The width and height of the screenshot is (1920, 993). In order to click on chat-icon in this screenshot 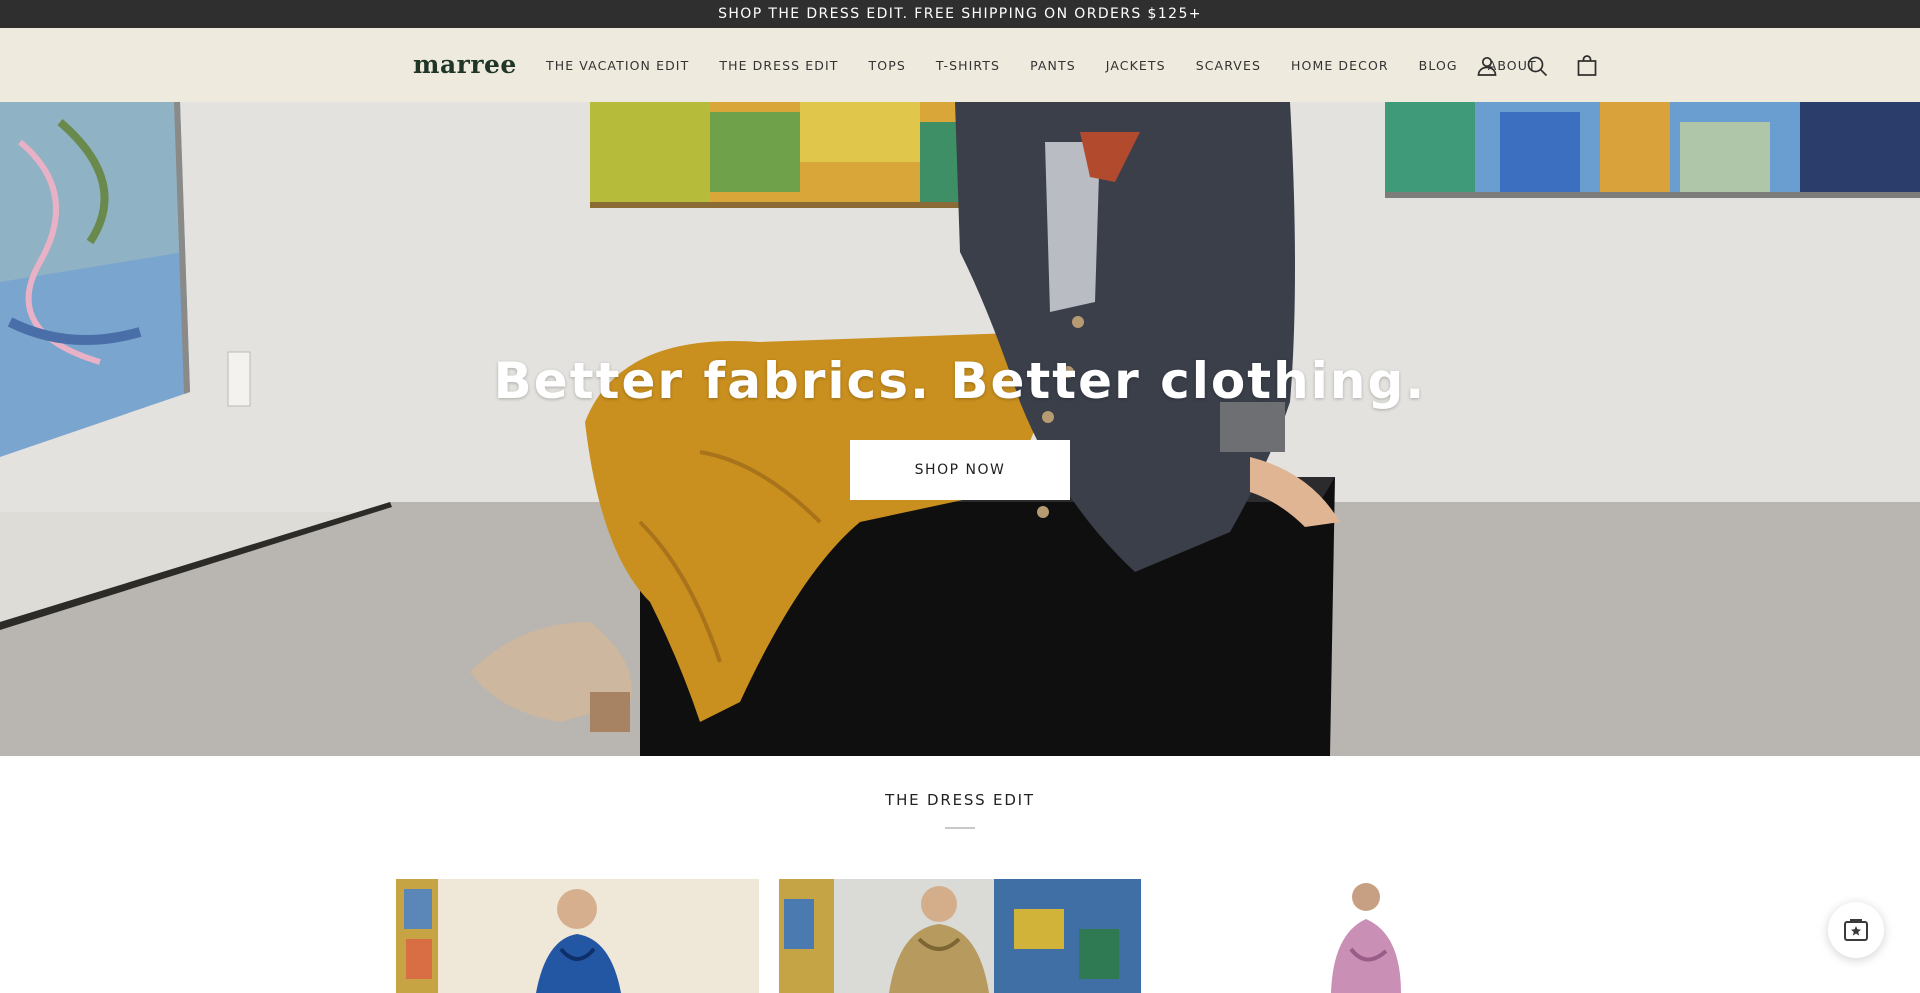, I will do `click(1856, 930)`.